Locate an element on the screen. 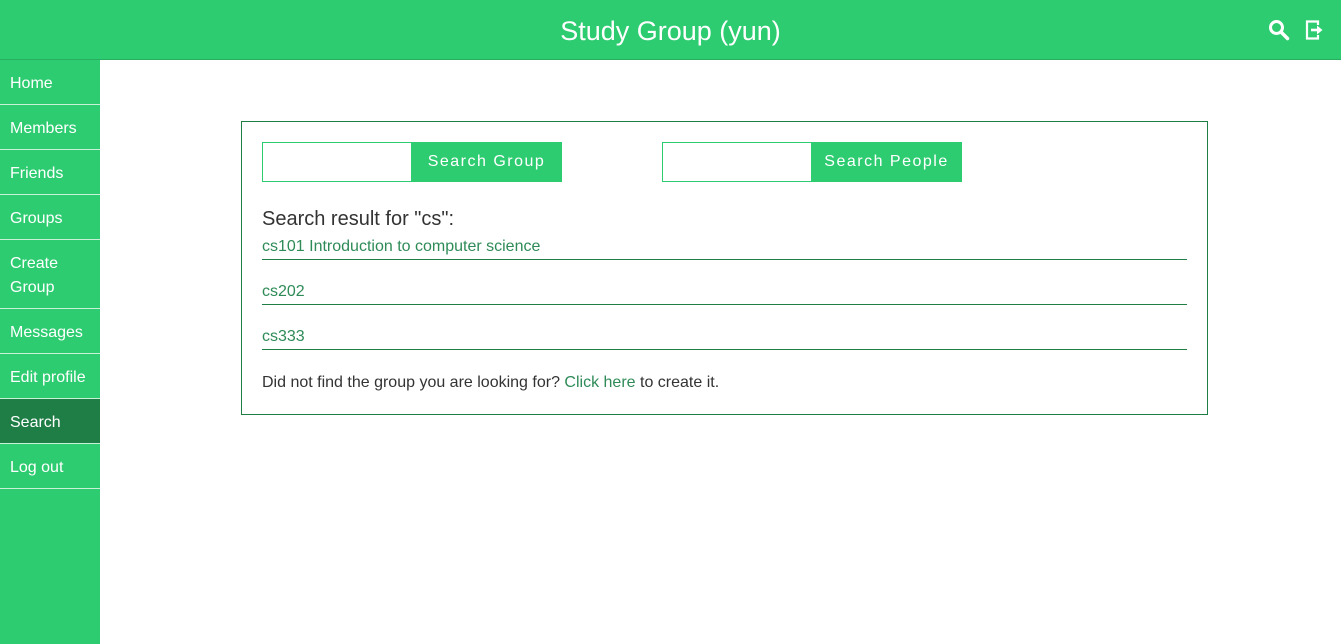 Image resolution: width=1341 pixels, height=644 pixels. logout-icon is located at coordinates (1315, 30).